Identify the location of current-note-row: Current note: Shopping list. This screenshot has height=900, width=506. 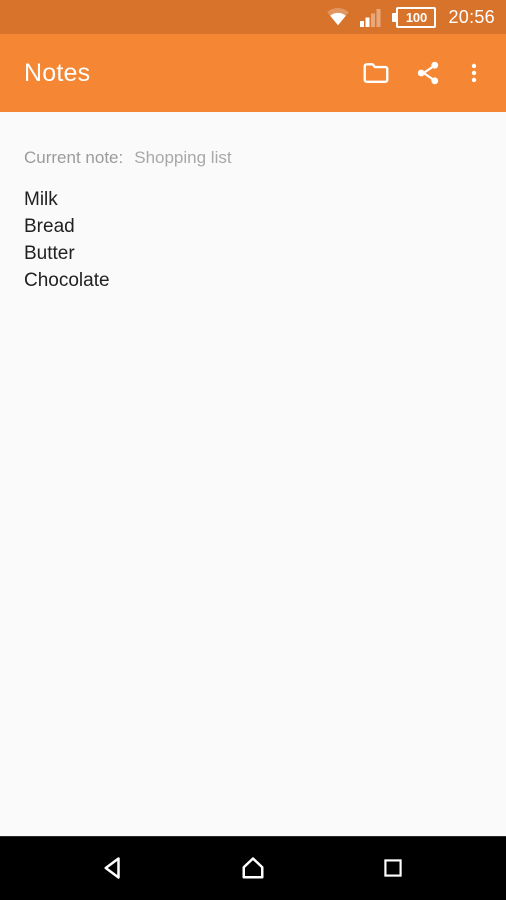
(128, 158).